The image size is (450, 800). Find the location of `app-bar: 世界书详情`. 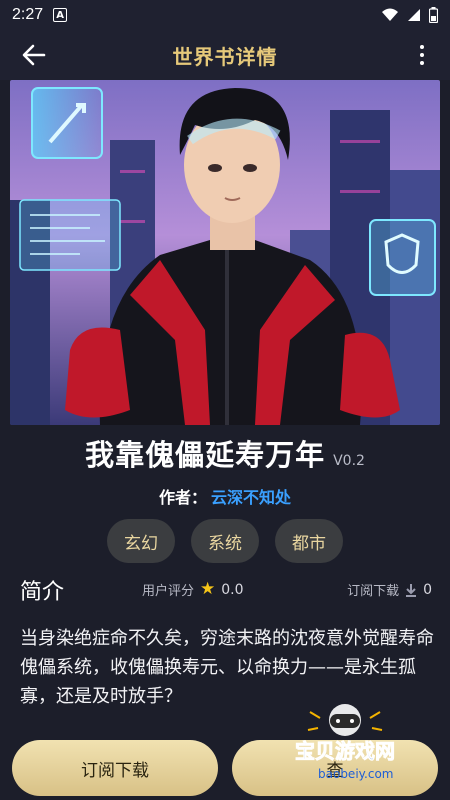

app-bar: 世界书详情 is located at coordinates (225, 55).